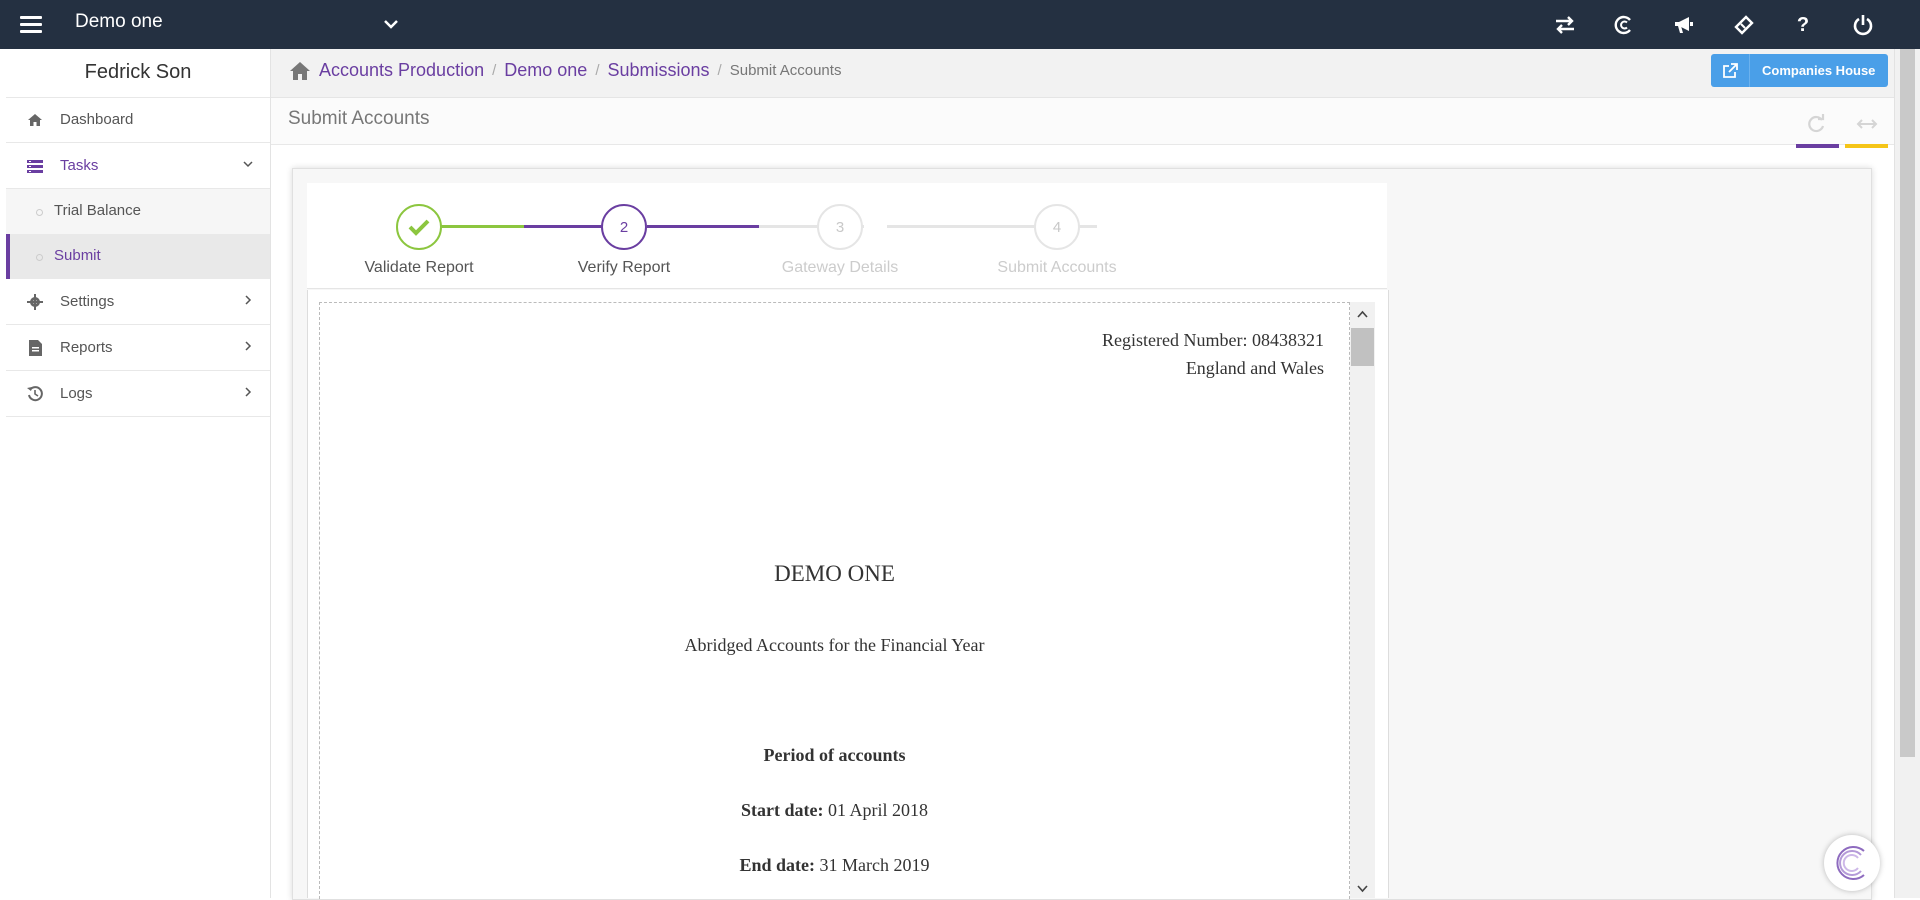 The height and width of the screenshot is (900, 1920). I want to click on sidebar-item-label: Logs, so click(76, 393).